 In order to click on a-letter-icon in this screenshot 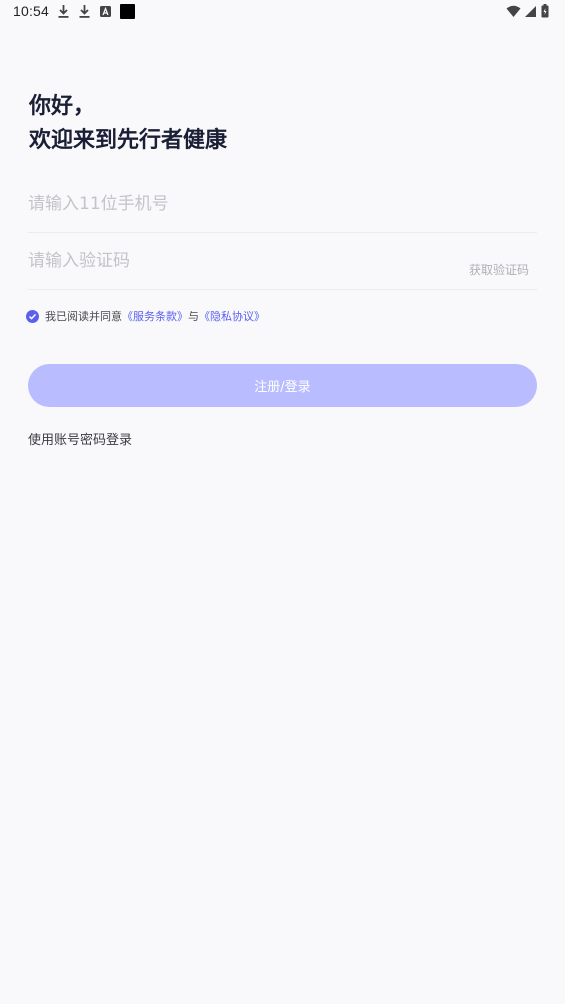, I will do `click(105, 11)`.